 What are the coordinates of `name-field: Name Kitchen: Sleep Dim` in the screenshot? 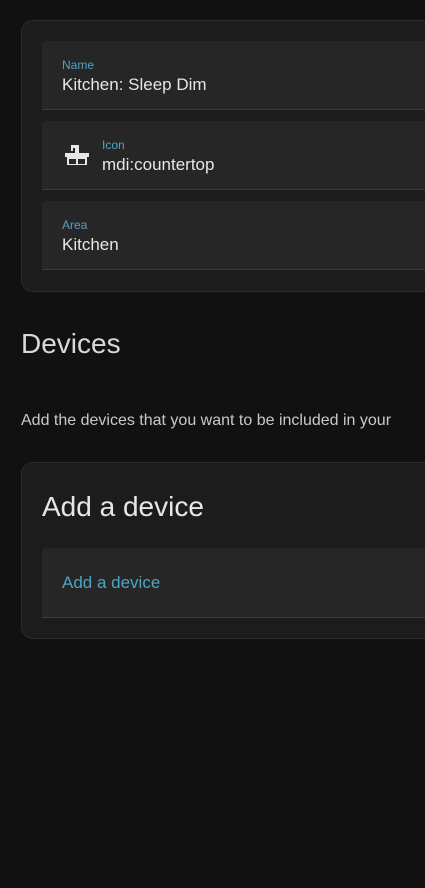 It's located at (233, 75).